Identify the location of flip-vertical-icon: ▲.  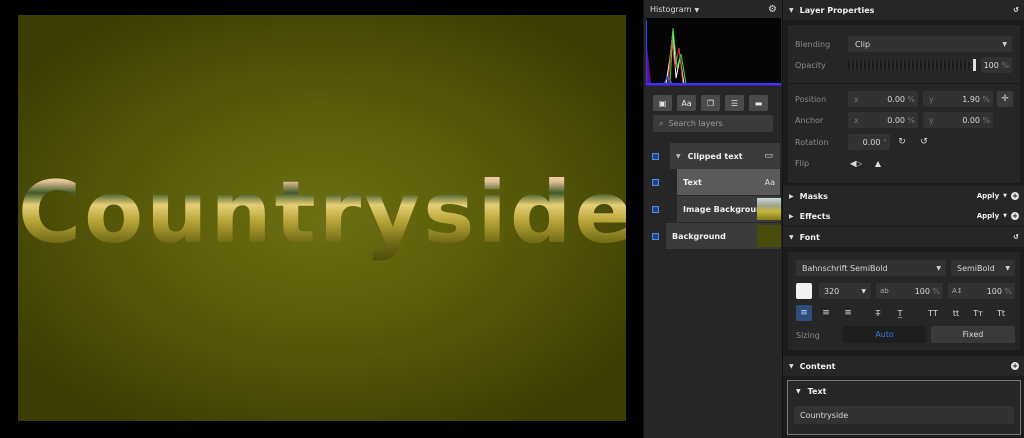
(878, 163).